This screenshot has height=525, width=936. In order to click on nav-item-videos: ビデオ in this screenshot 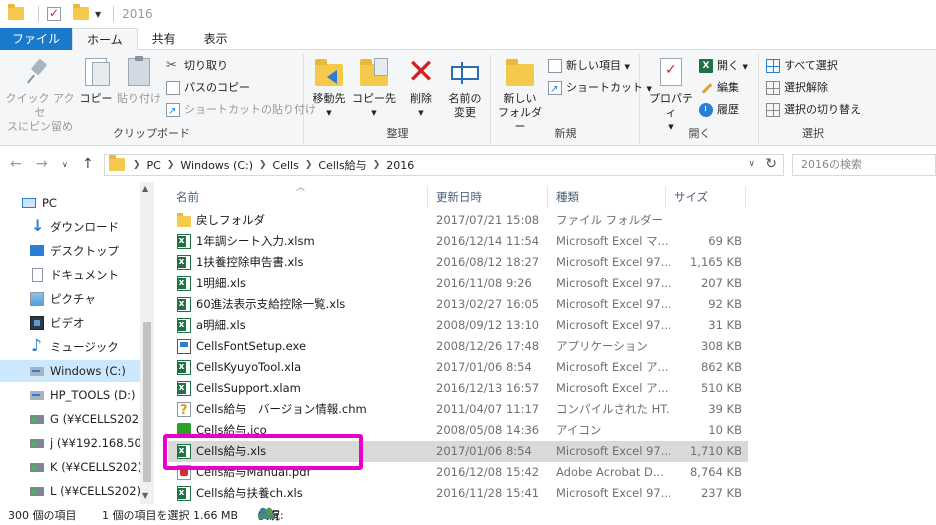, I will do `click(70, 323)`.